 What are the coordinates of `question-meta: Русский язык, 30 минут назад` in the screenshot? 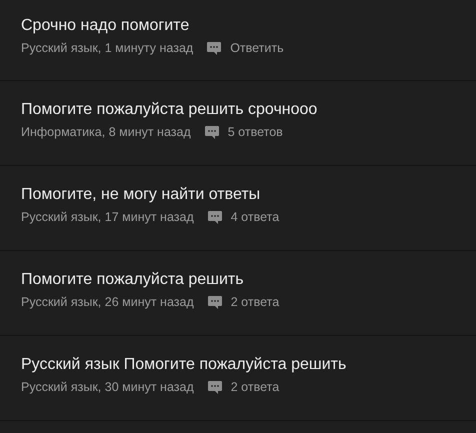 It's located at (107, 387).